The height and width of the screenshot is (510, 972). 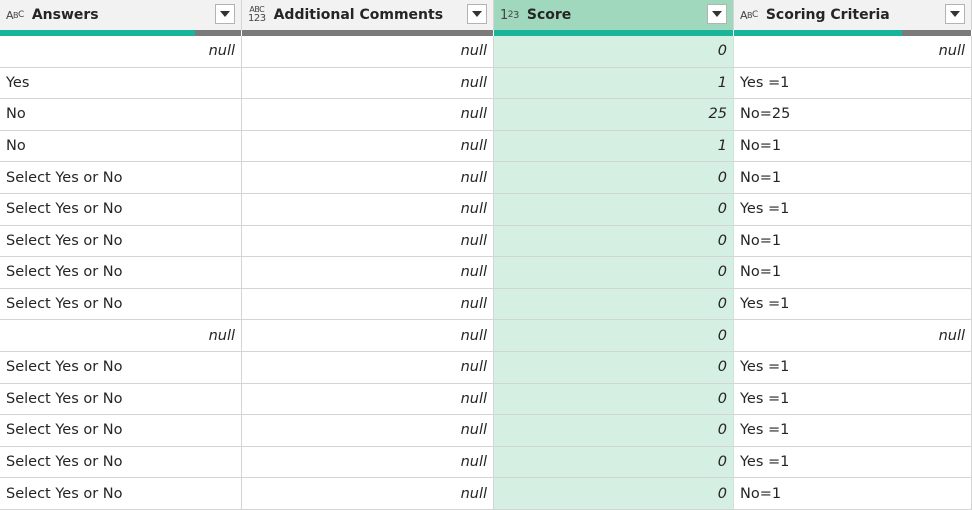 I want to click on any-type-icon: ABC 123, so click(x=257, y=15).